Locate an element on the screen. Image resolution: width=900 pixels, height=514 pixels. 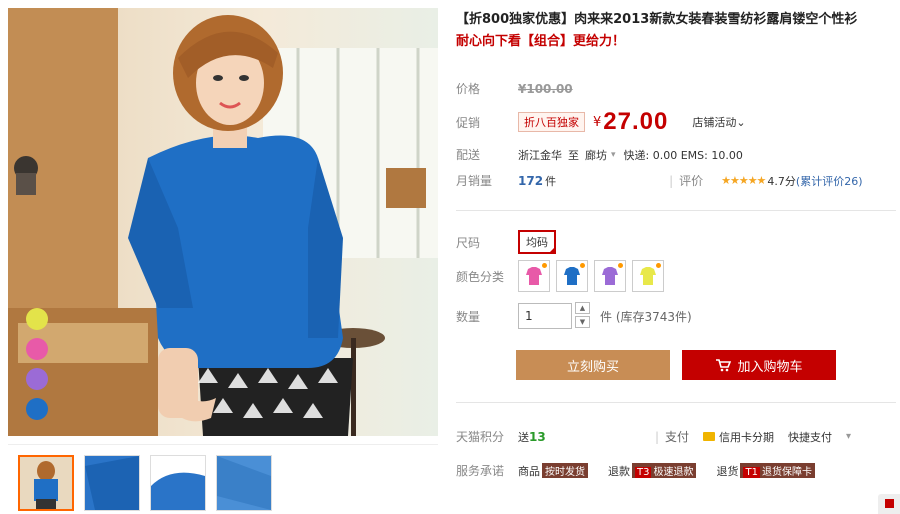
size-option-label: 均码 is located at coordinates (537, 242).